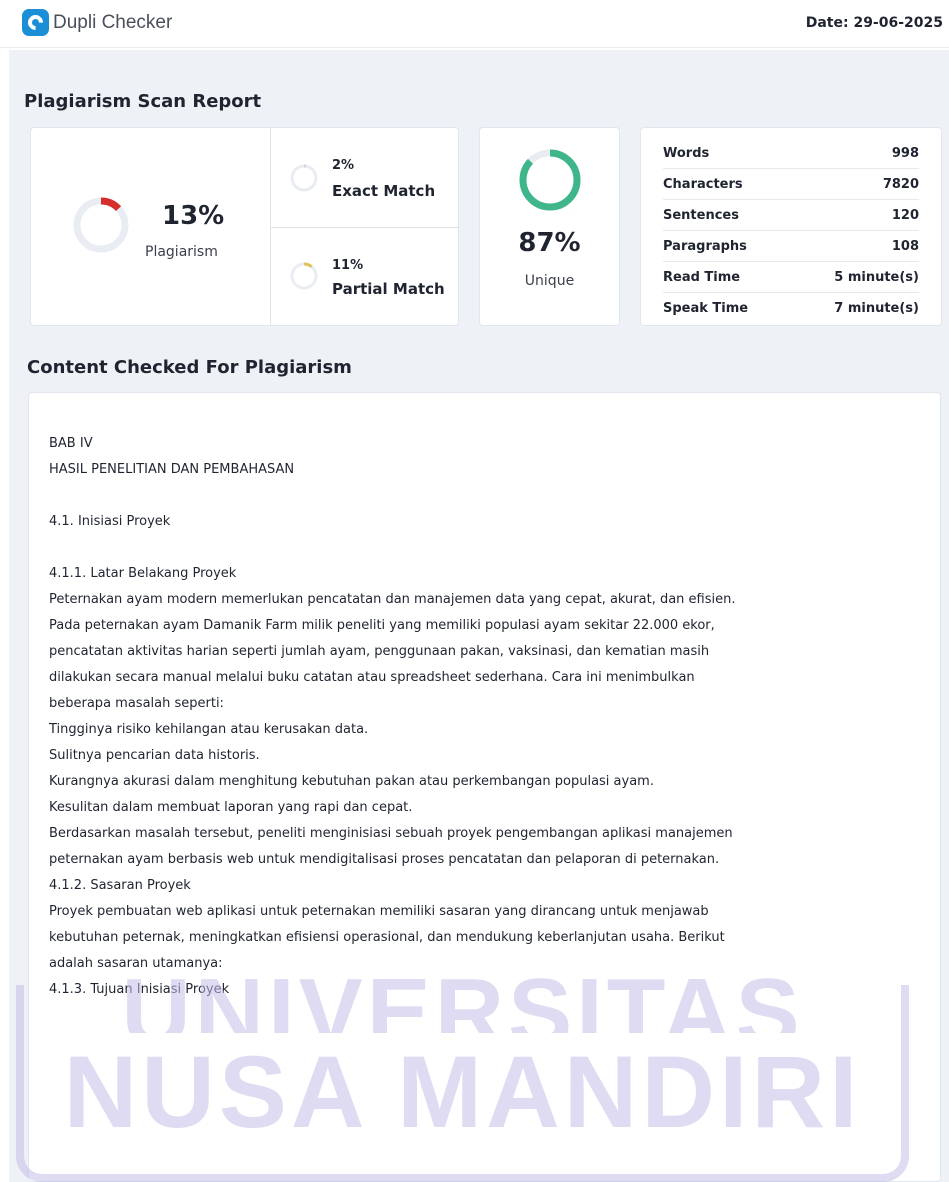 Image resolution: width=949 pixels, height=1182 pixels. I want to click on content-line: BAB IV, so click(71, 443).